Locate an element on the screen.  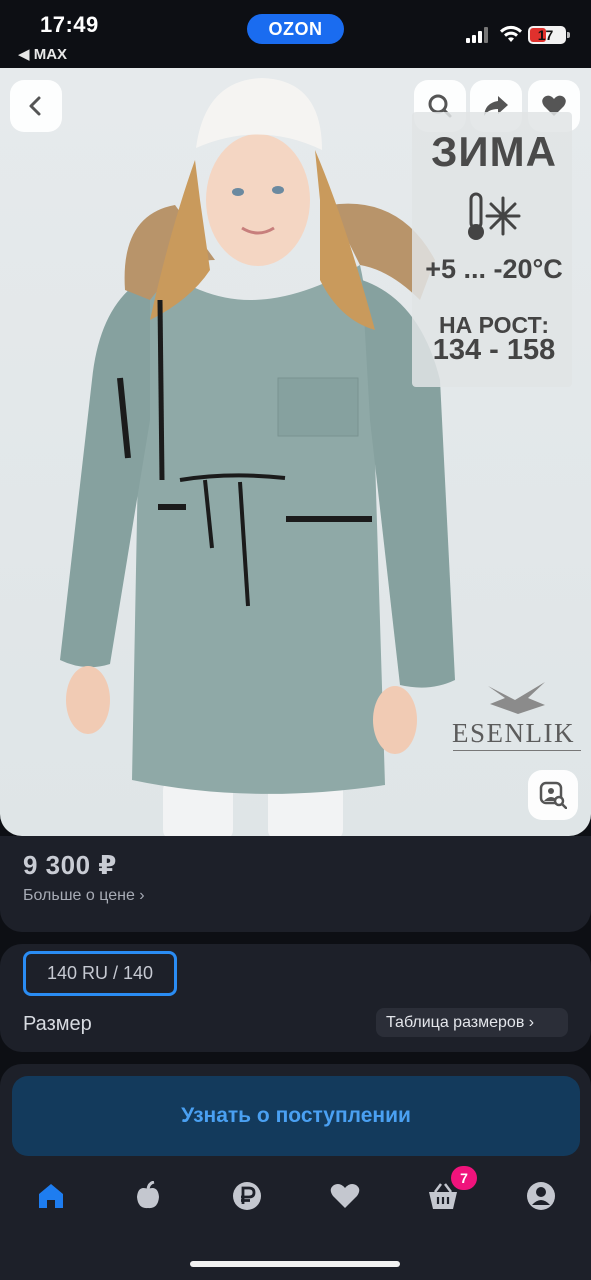
status-bar: 17:49 ◀ MAX OZON 17 is located at coordinates (295, 34).